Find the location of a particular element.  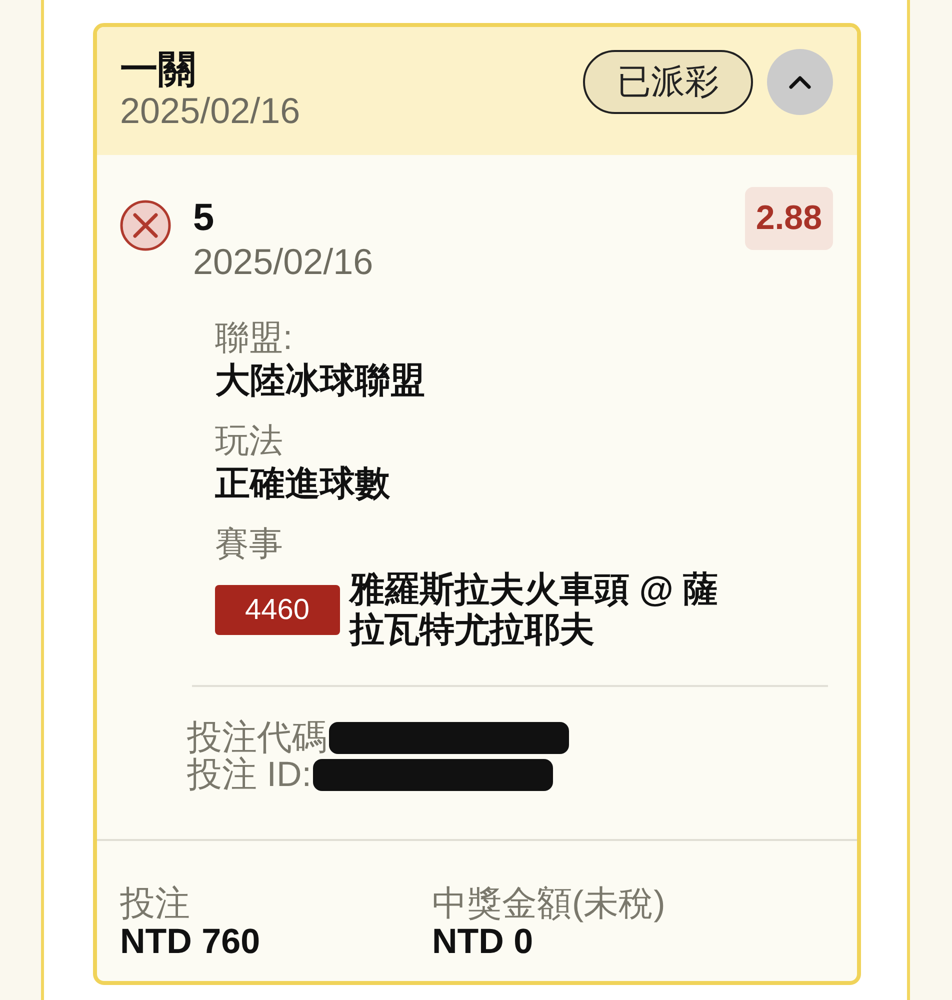

ticket-date: 2025/02/16 is located at coordinates (210, 111).